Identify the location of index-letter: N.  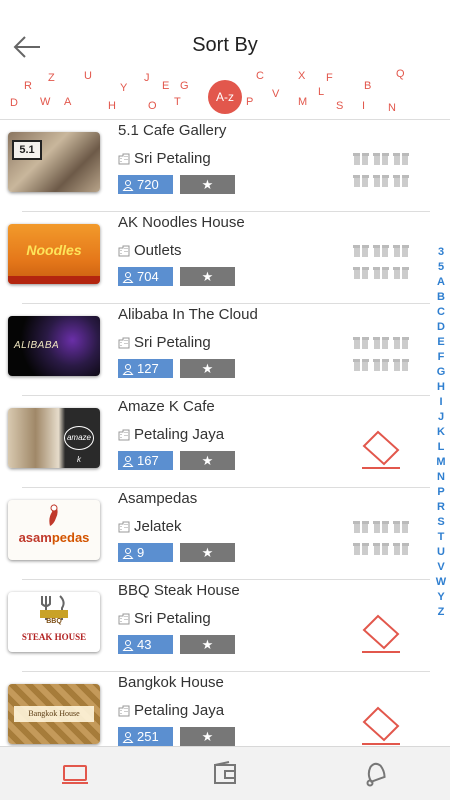
(441, 477).